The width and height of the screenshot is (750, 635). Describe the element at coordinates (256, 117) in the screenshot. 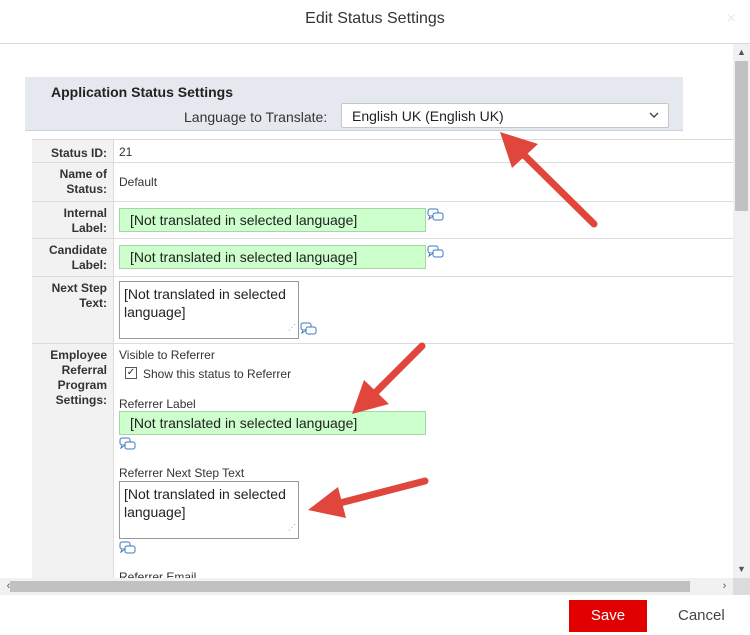

I see `language-label: Language to Translate:` at that location.